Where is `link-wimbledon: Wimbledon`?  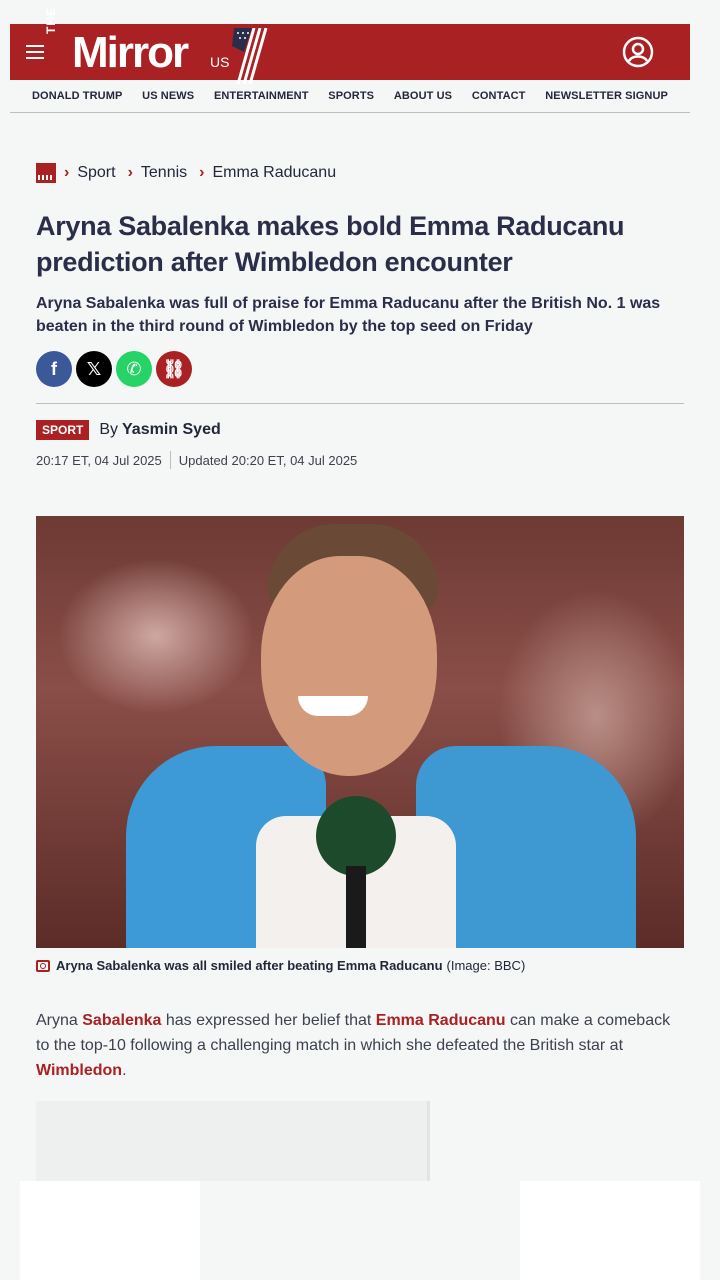 link-wimbledon: Wimbledon is located at coordinates (79, 1070).